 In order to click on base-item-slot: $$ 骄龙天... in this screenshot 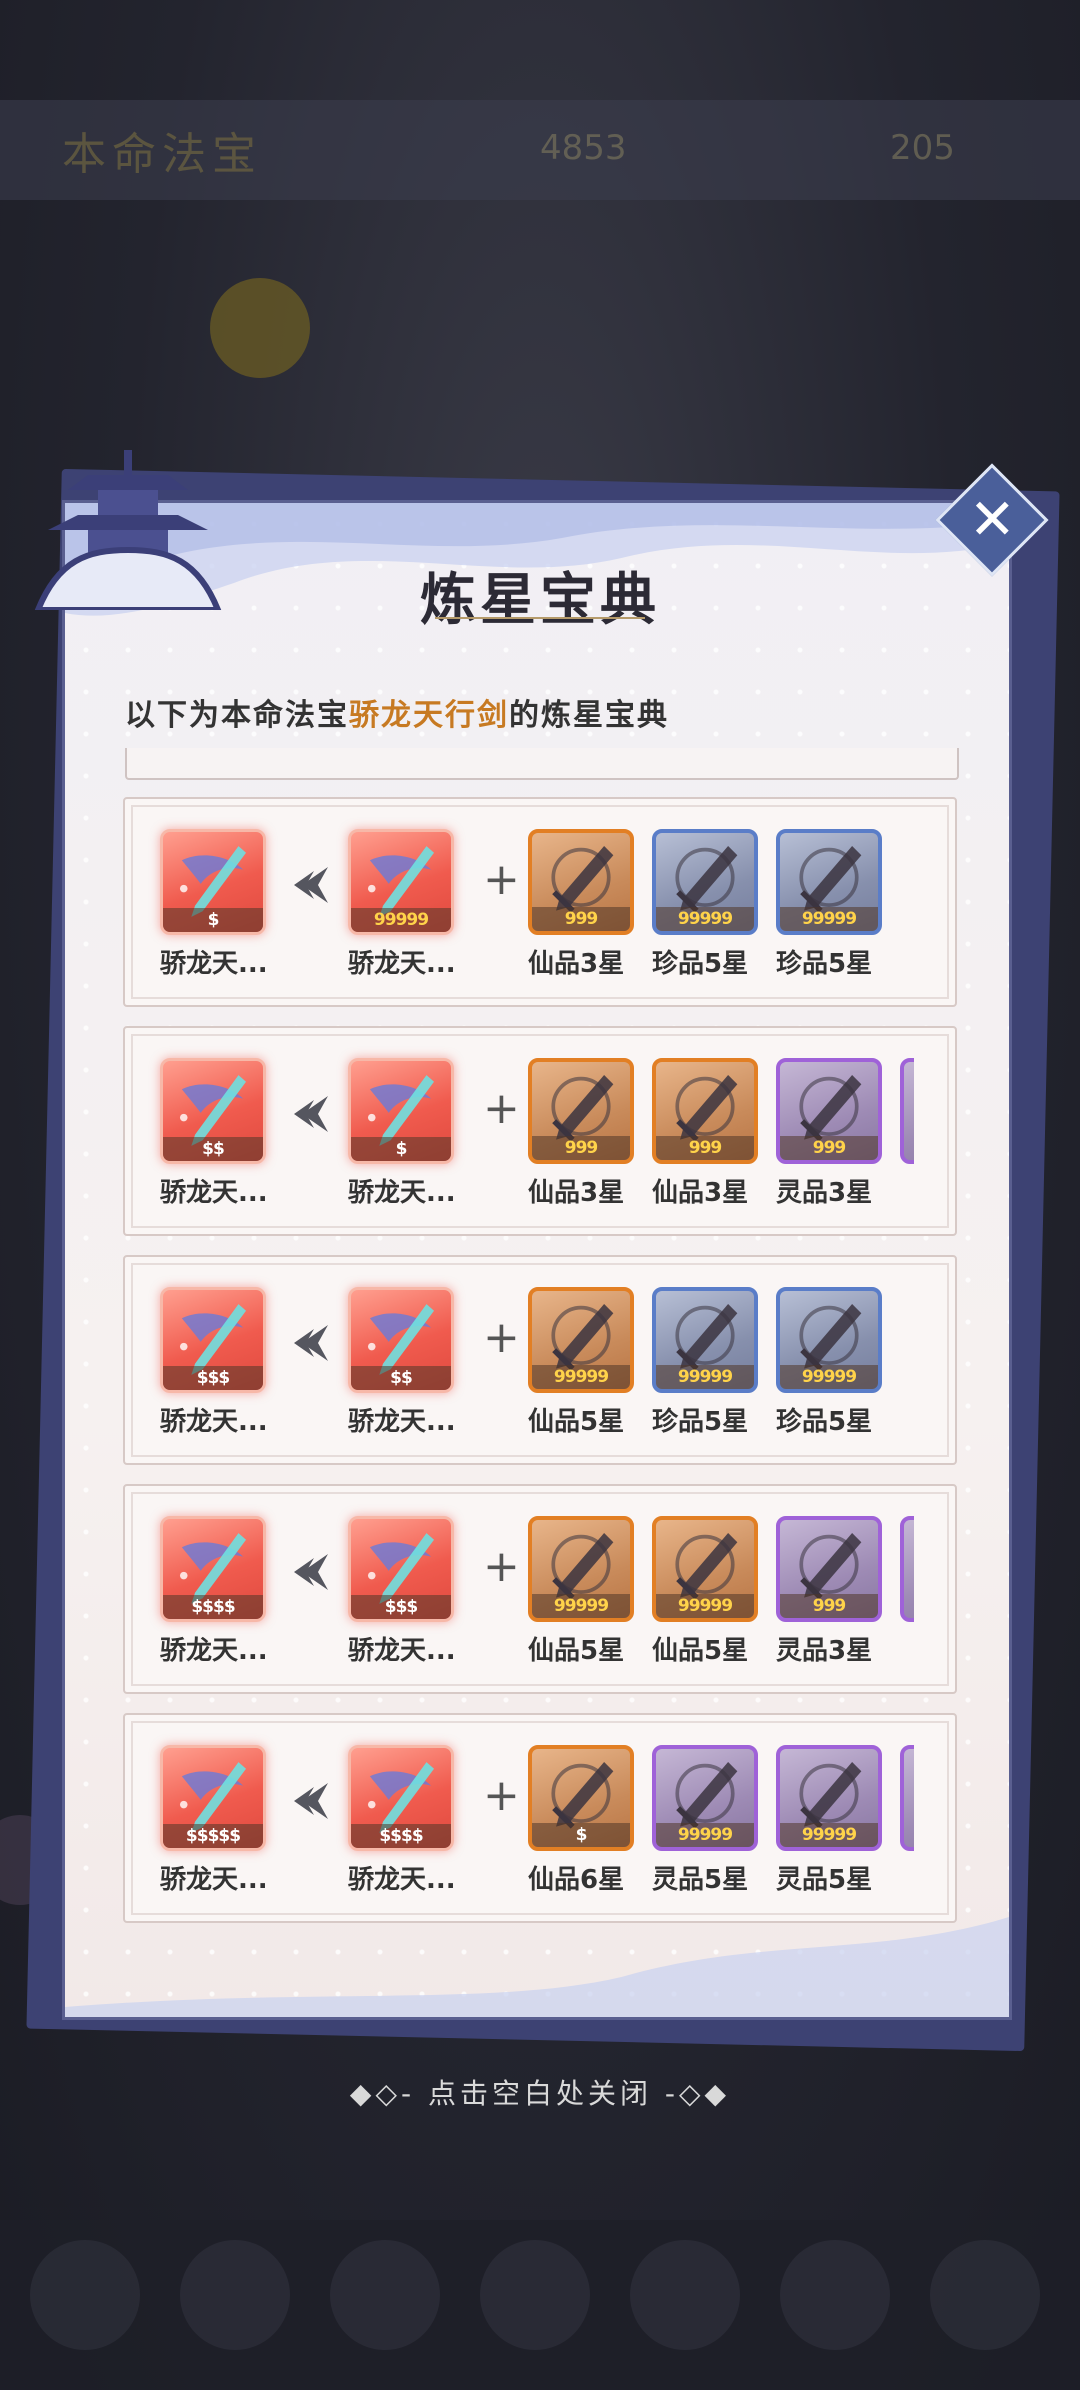, I will do `click(403, 1362)`.